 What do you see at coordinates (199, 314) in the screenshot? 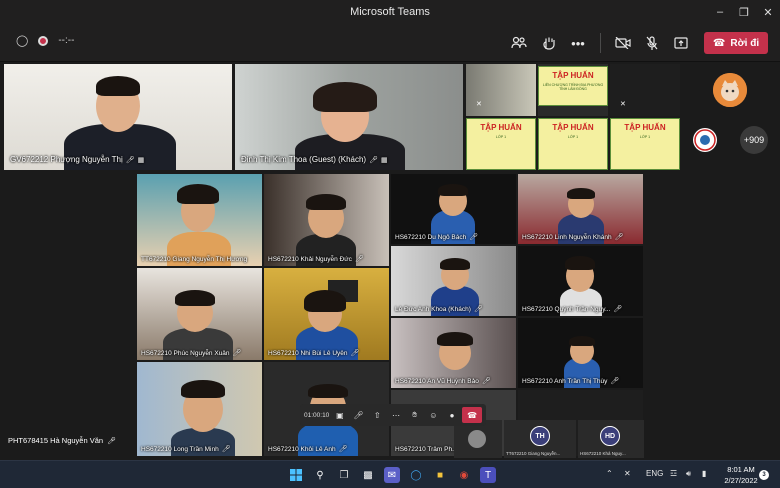
I see `video-tile: HS672210 Phúc Nguyễn Xuân 🎤︎` at bounding box center [199, 314].